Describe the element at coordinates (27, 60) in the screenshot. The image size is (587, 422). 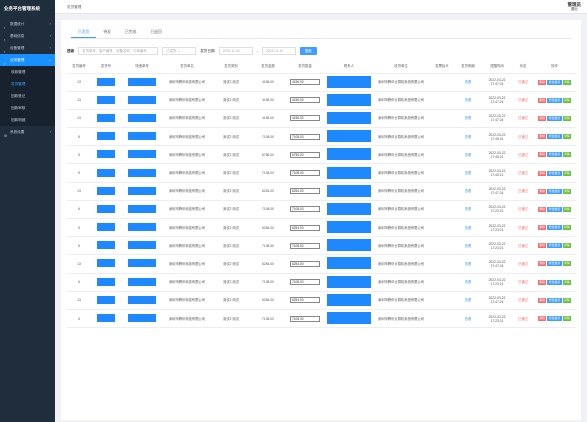
I see `sidebar-item-3: ▪ 业务管理 ⌄` at that location.